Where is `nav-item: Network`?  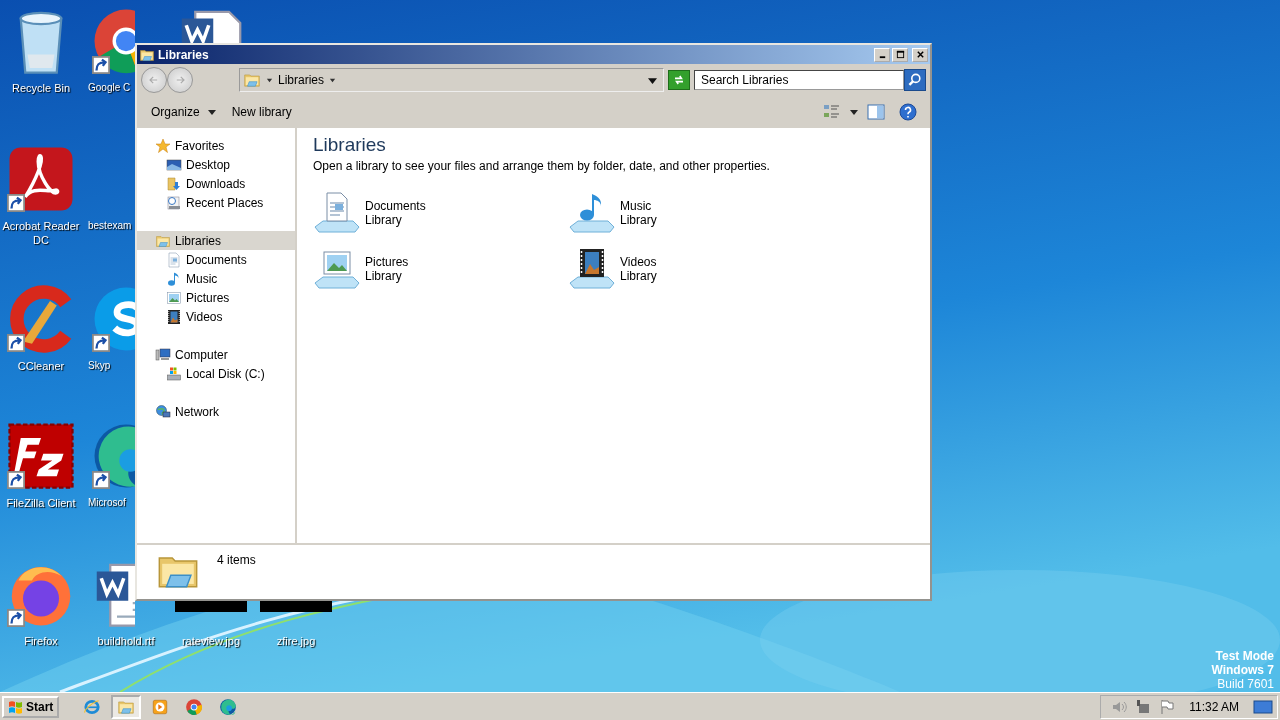
nav-item: Network is located at coordinates (216, 411).